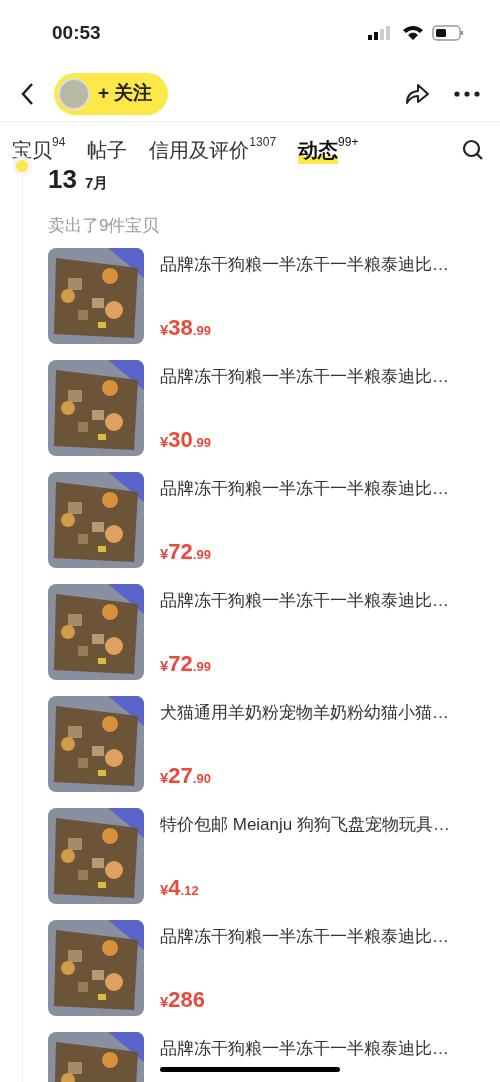 Image resolution: width=500 pixels, height=1082 pixels. I want to click on follow-button: + 关注, so click(111, 93).